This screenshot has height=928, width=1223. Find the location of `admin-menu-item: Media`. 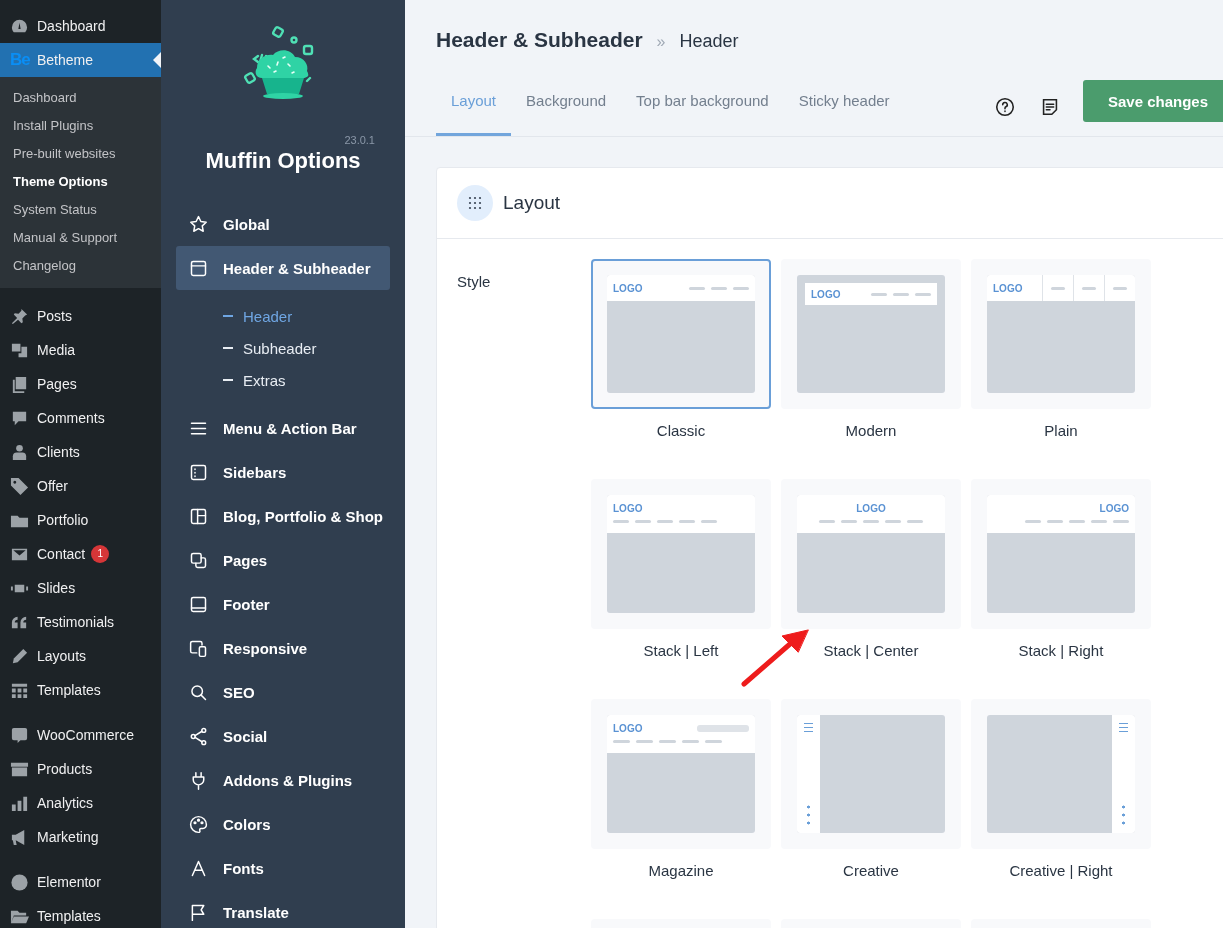

admin-menu-item: Media is located at coordinates (80, 350).